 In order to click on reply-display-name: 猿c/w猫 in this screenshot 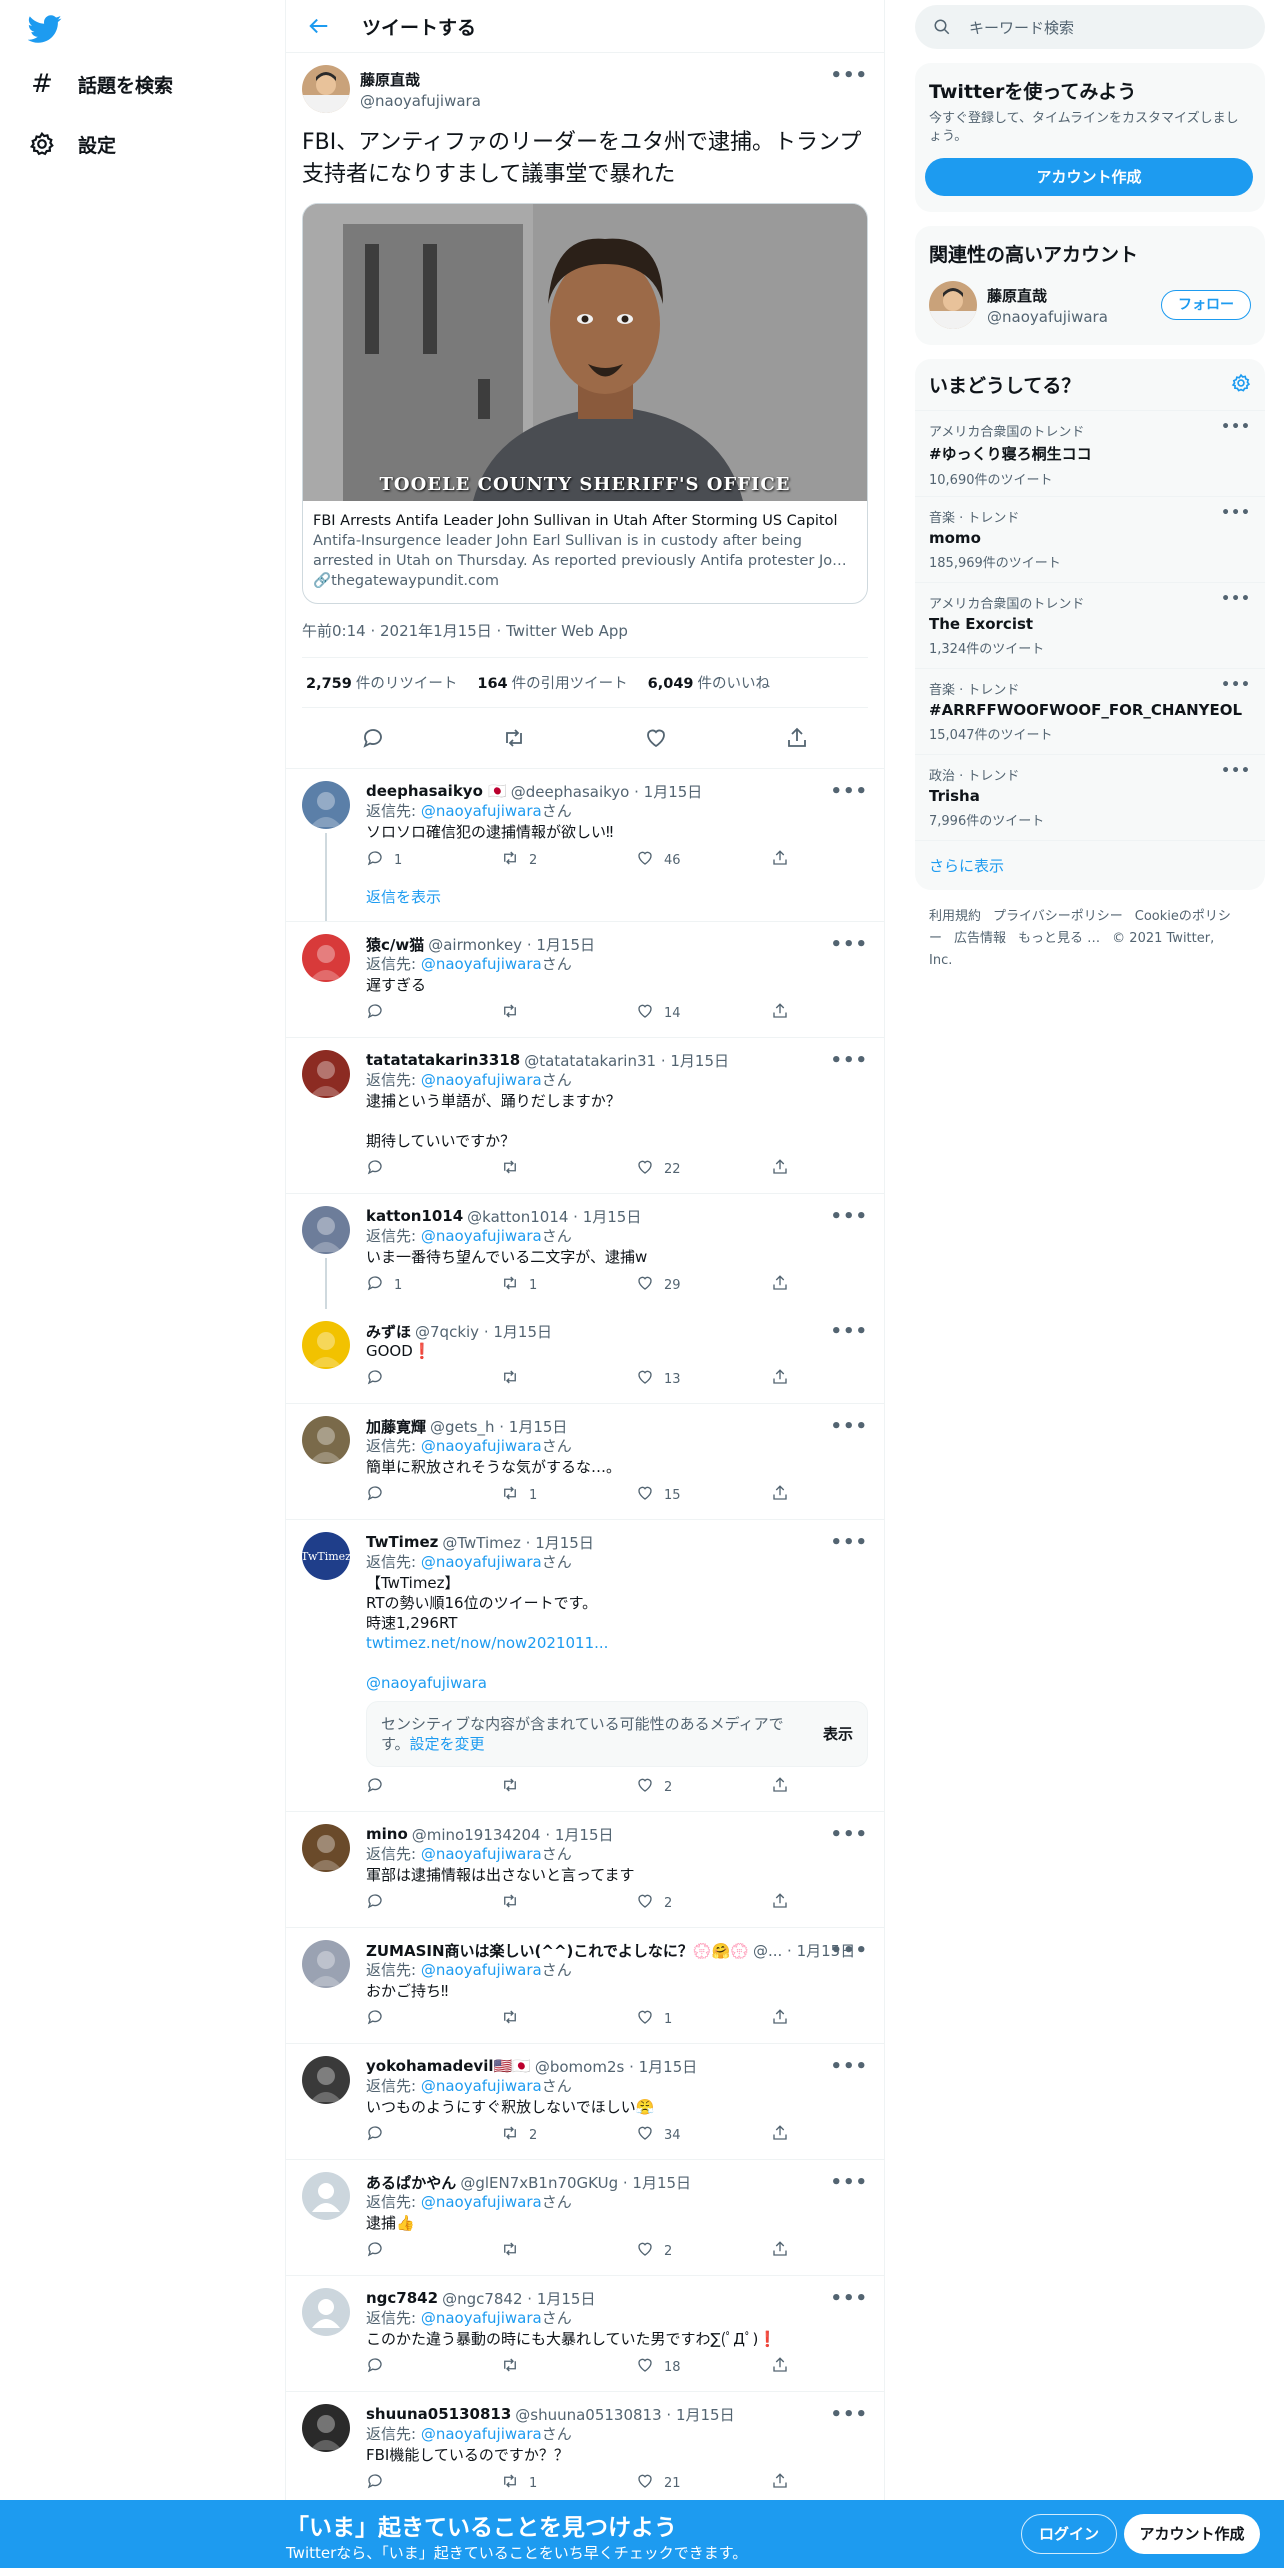, I will do `click(395, 944)`.